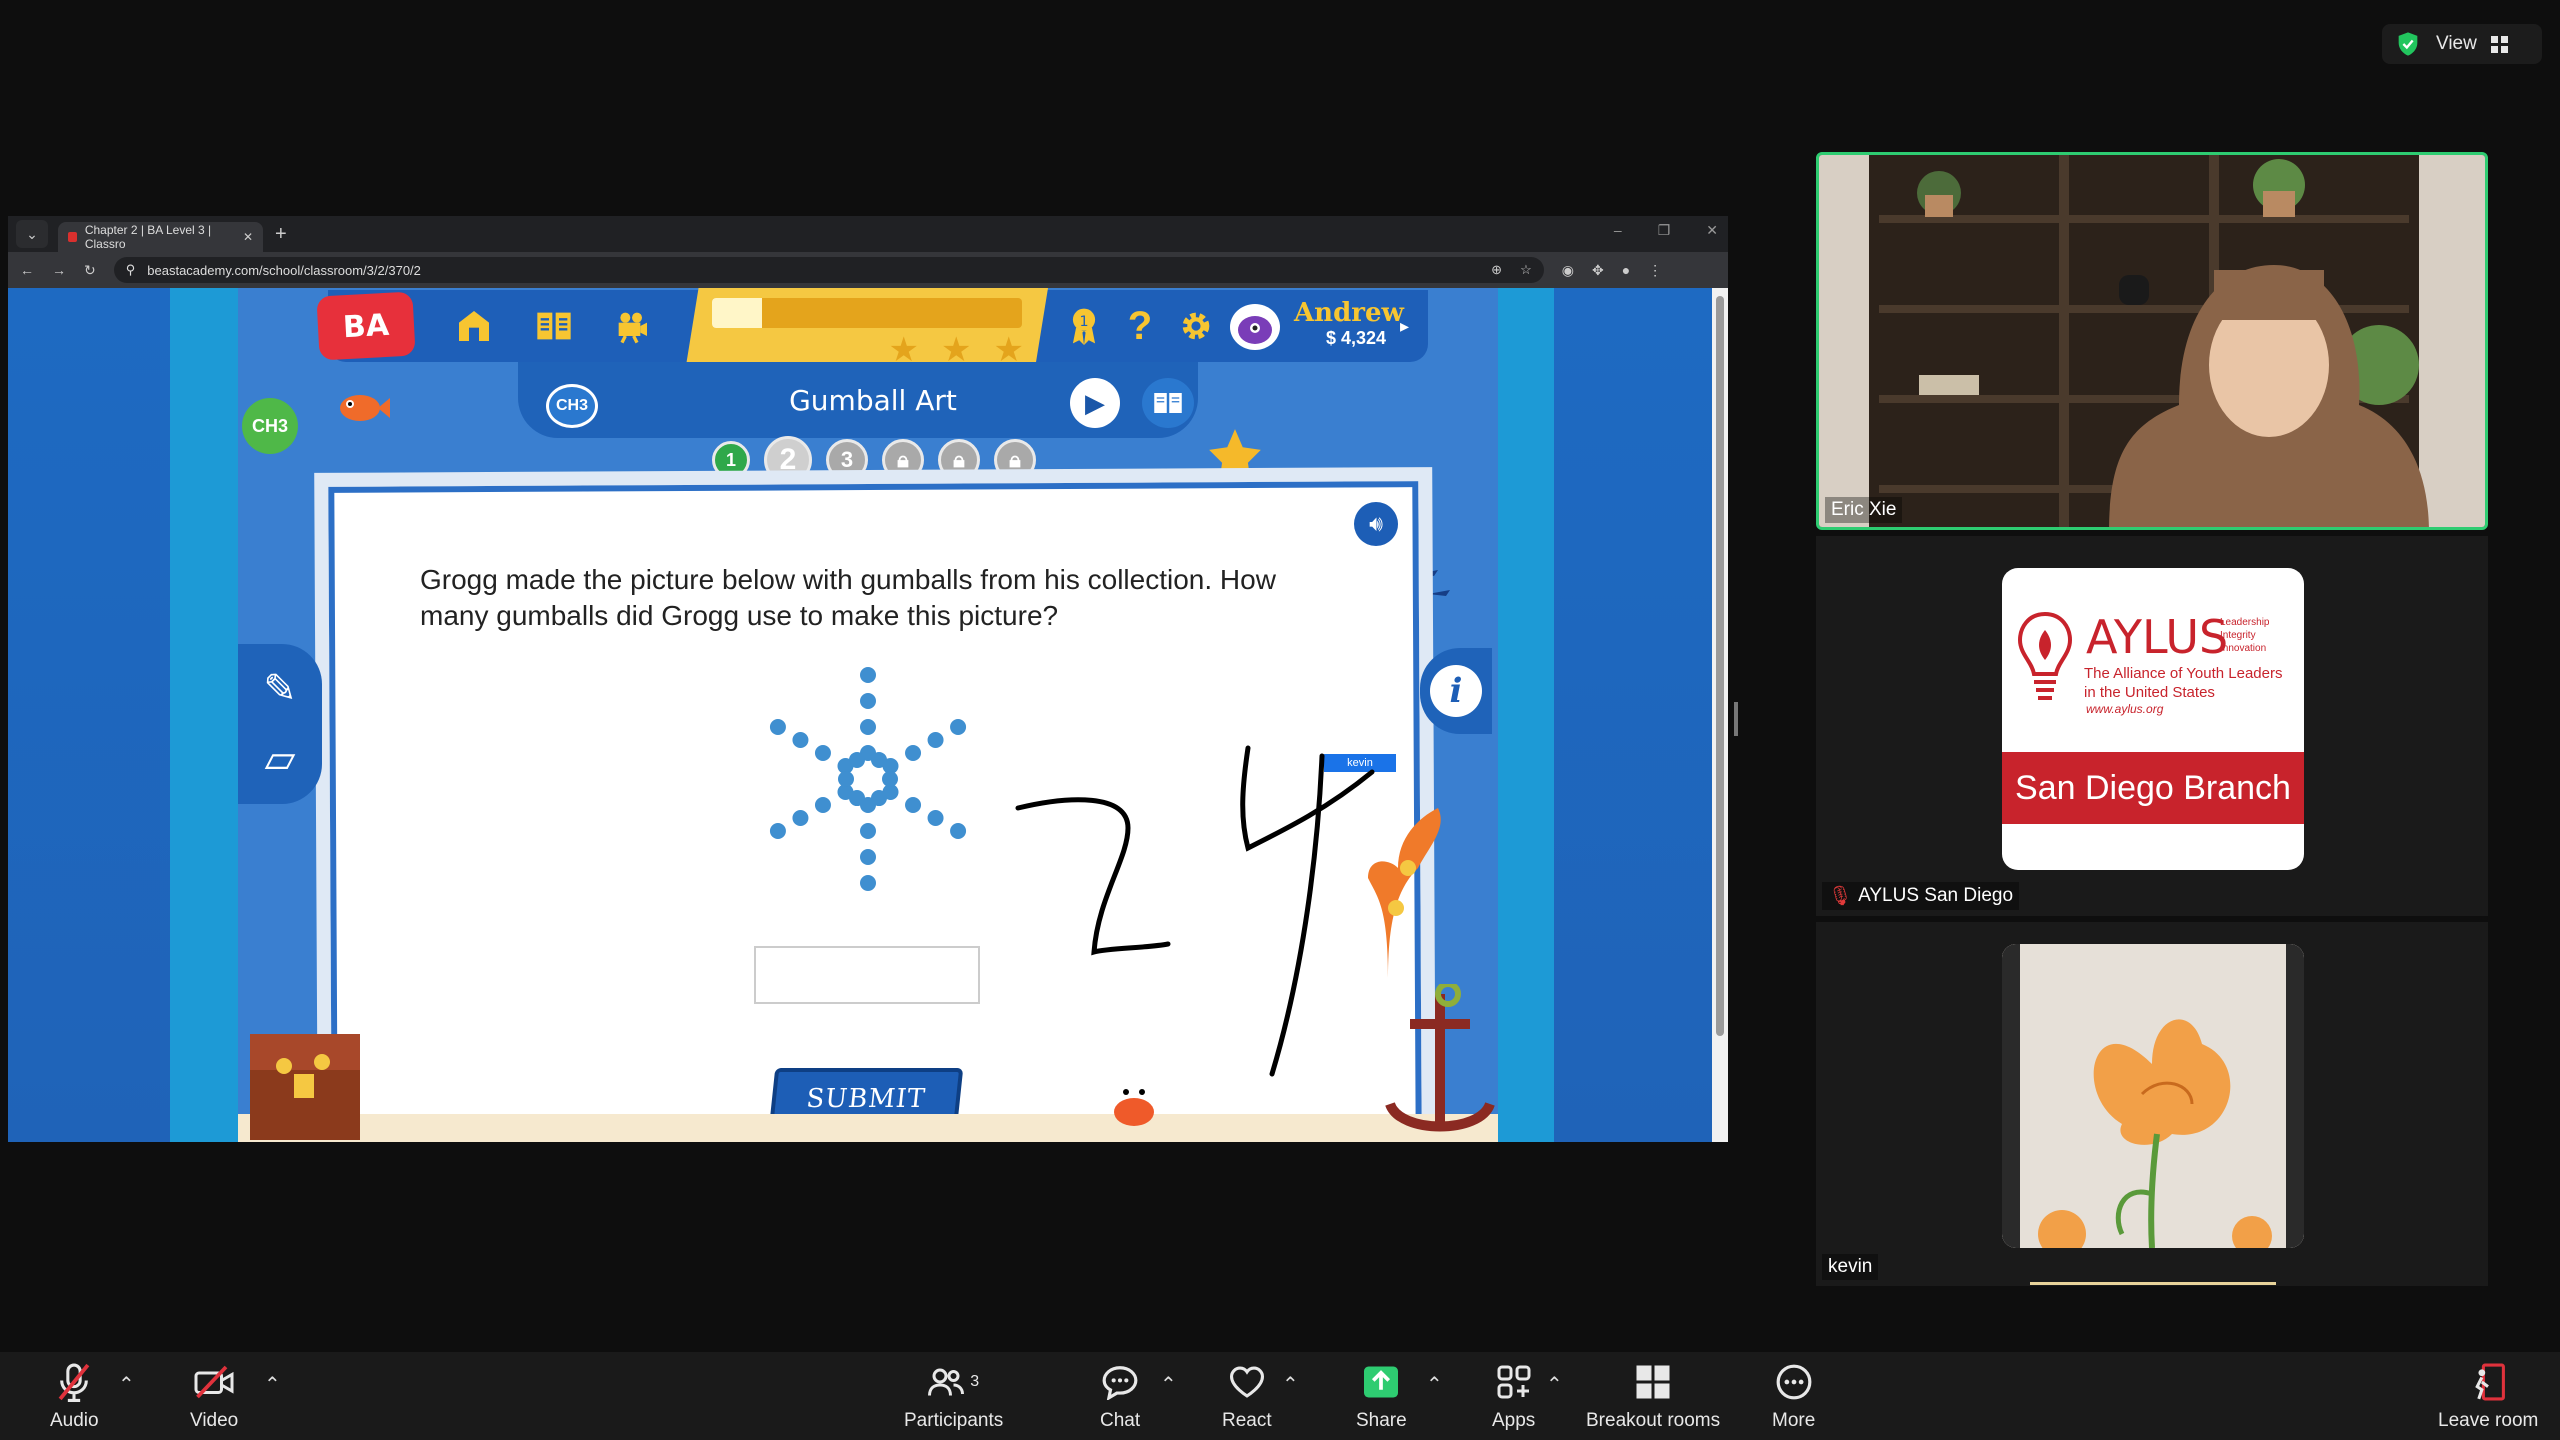 The image size is (2560, 1440). What do you see at coordinates (270, 426) in the screenshot?
I see `chapter-badge: CH3` at bounding box center [270, 426].